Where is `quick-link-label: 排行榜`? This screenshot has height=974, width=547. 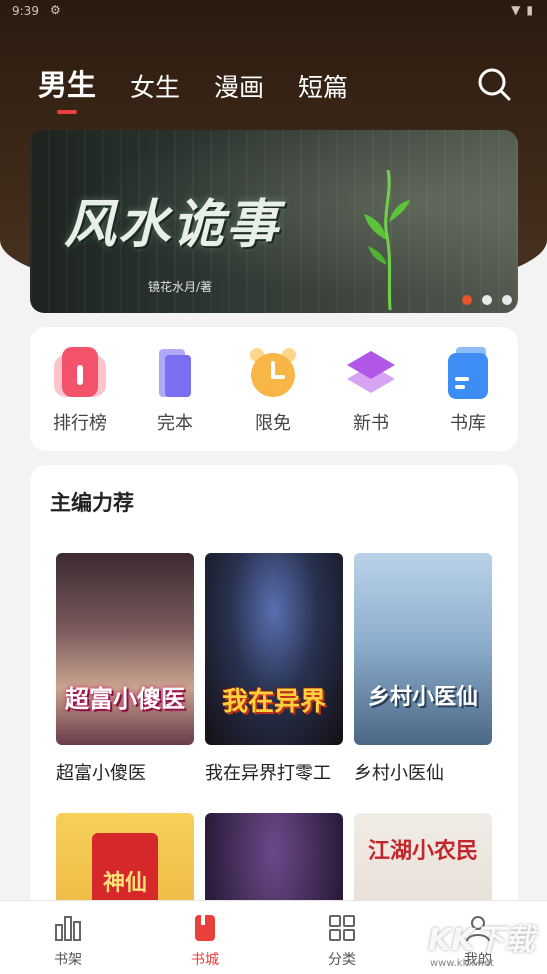 quick-link-label: 排行榜 is located at coordinates (80, 423).